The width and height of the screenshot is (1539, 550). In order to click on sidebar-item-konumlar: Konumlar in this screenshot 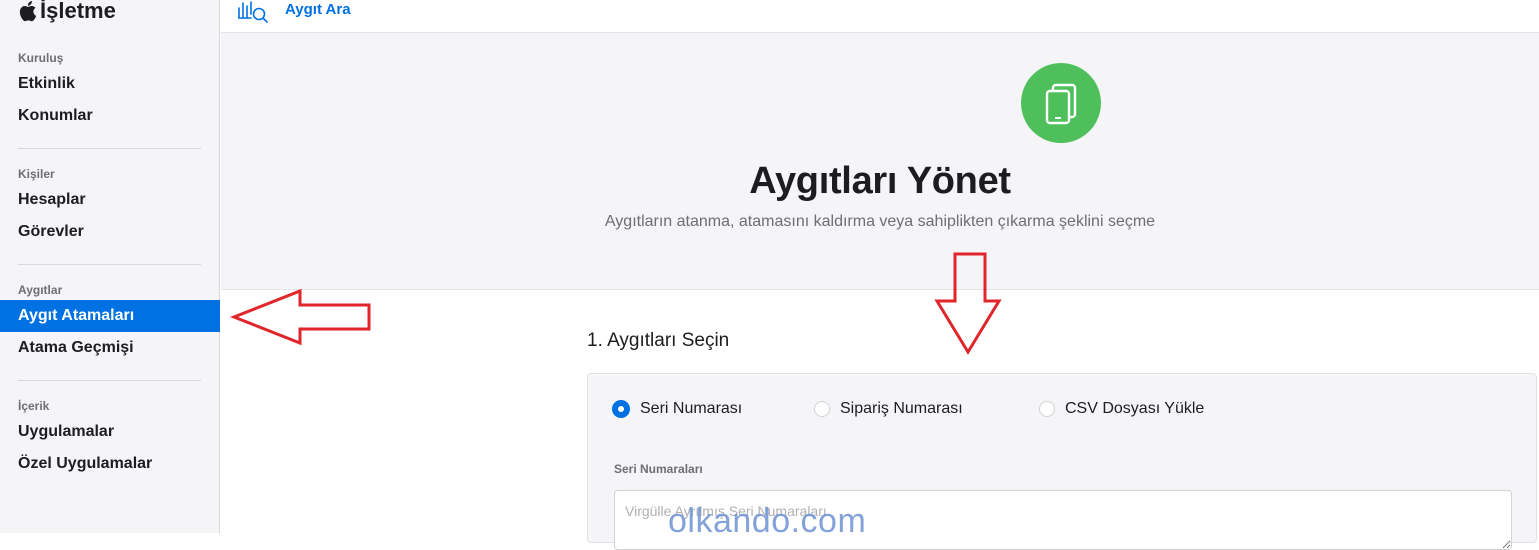, I will do `click(110, 116)`.